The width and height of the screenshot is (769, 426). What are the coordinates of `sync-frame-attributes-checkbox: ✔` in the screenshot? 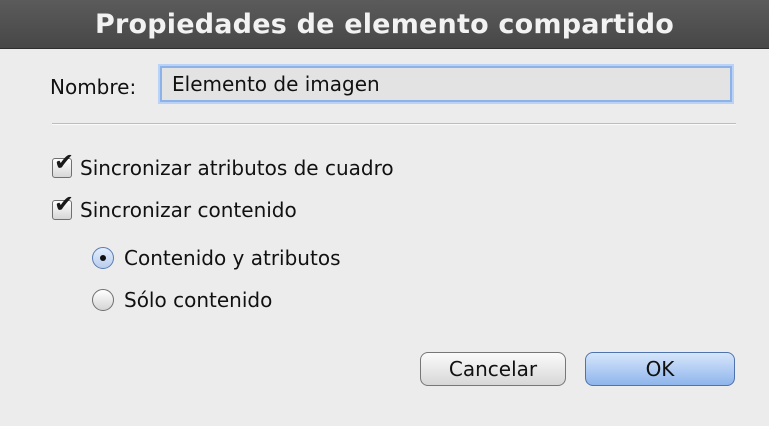 It's located at (63, 164).